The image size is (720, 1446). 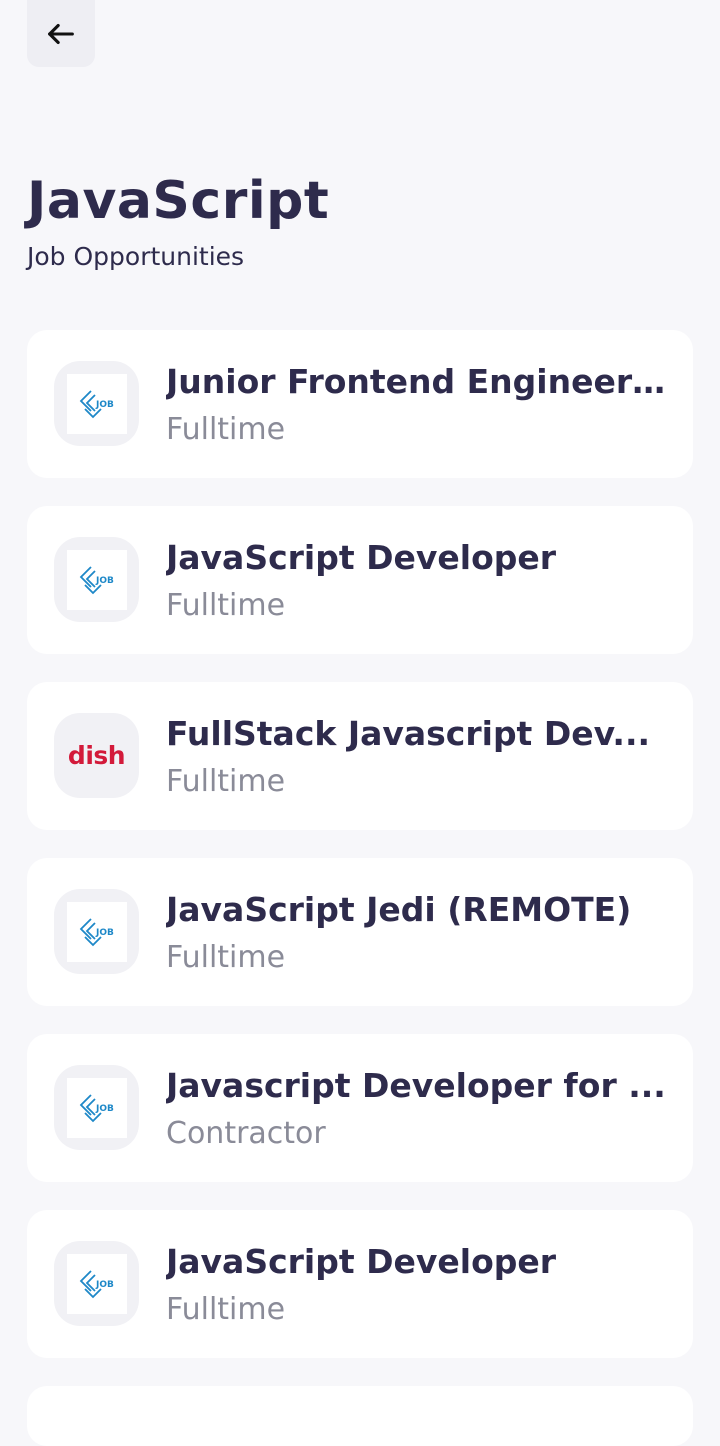 I want to click on arrow-left-icon, so click(x=61, y=33).